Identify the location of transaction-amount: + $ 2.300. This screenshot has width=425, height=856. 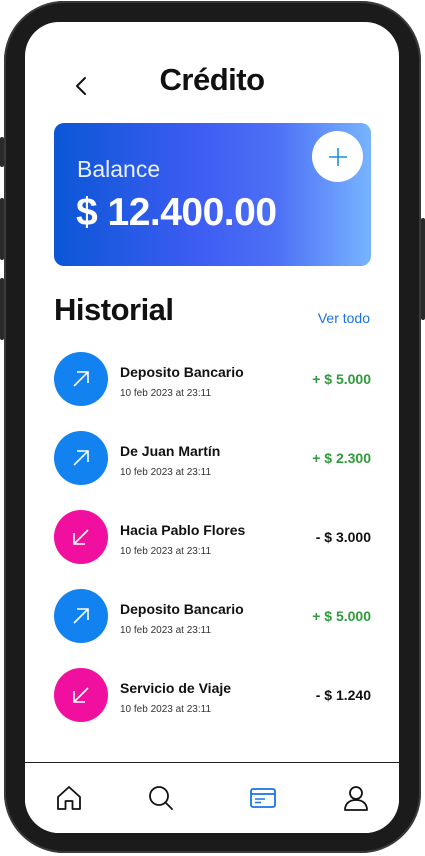
(341, 458).